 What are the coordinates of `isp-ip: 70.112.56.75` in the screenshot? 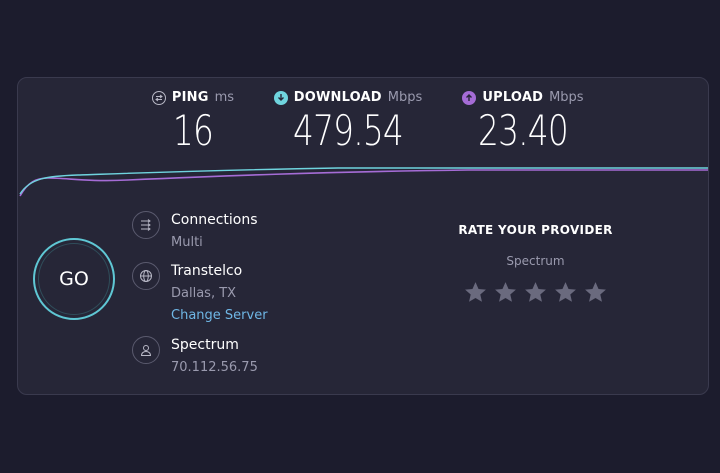 It's located at (214, 367).